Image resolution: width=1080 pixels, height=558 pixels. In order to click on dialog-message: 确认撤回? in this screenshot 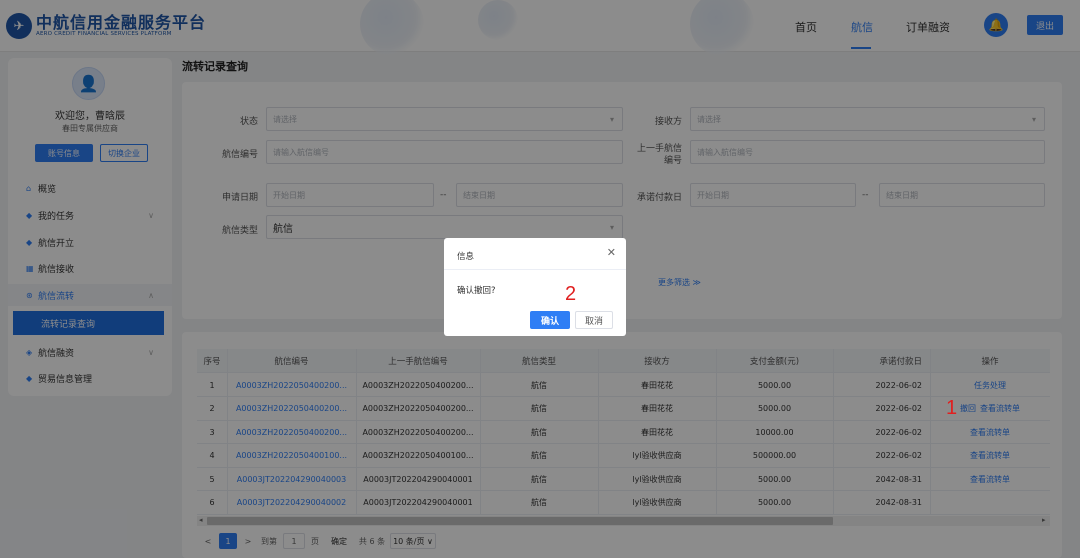, I will do `click(476, 291)`.